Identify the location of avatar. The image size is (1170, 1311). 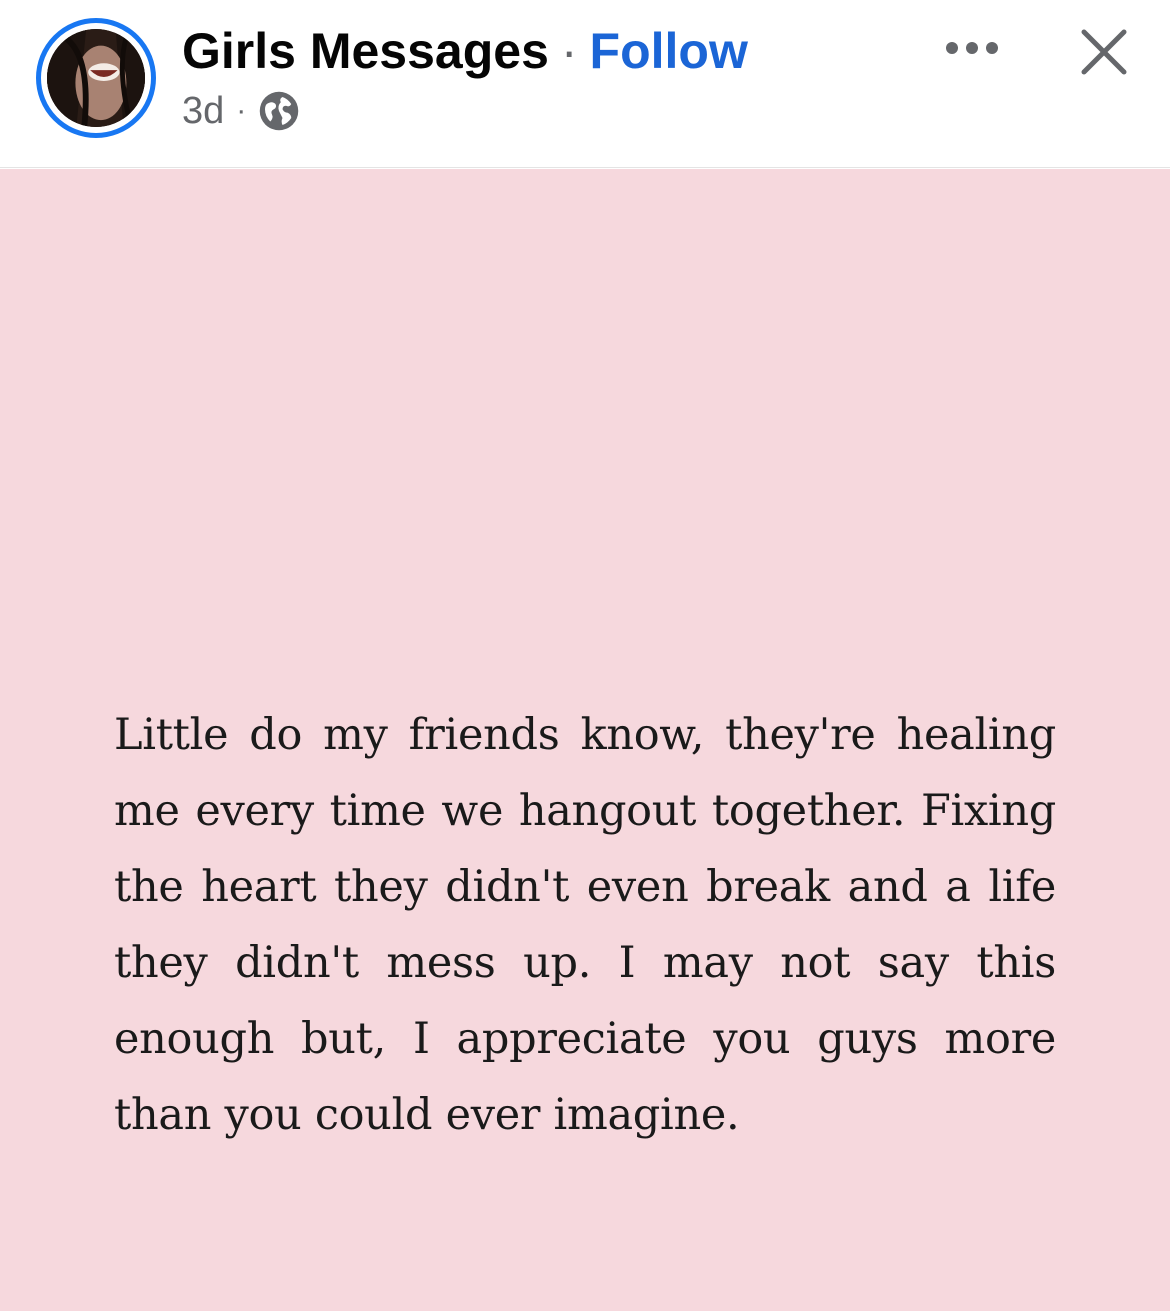
(96, 78).